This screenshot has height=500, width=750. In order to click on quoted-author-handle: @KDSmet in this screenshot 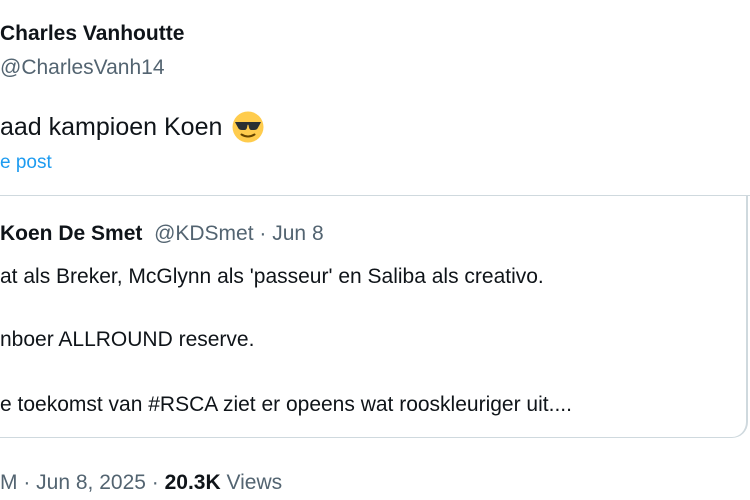, I will do `click(201, 233)`.